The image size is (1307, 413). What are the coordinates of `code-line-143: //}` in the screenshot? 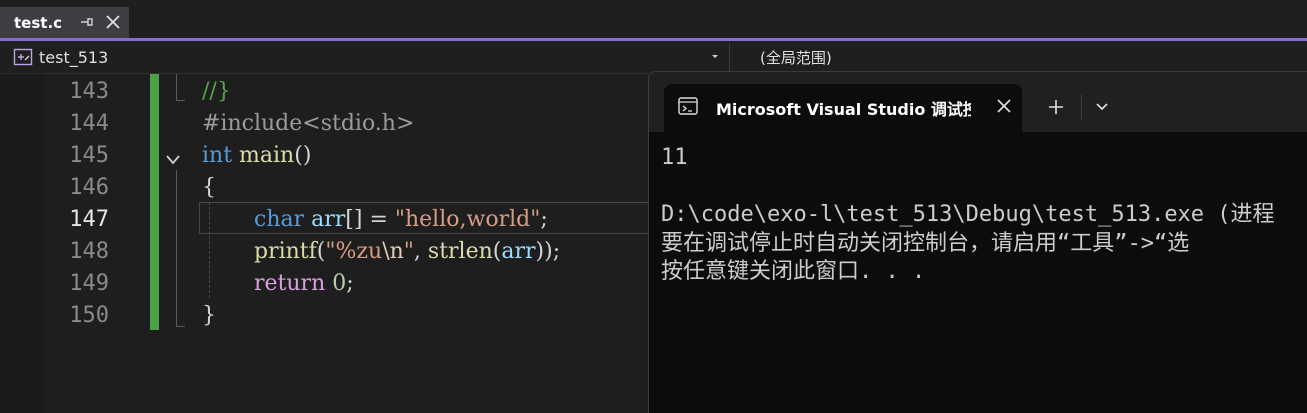 It's located at (216, 92).